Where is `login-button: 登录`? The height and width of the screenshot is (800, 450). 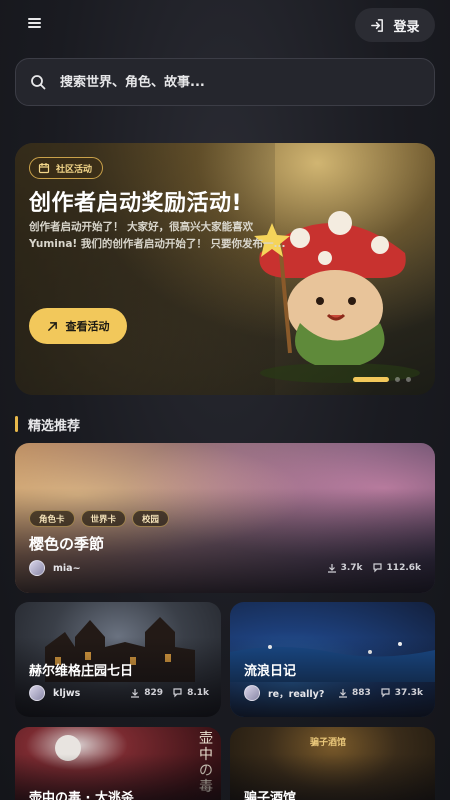 login-button: 登录 is located at coordinates (395, 25).